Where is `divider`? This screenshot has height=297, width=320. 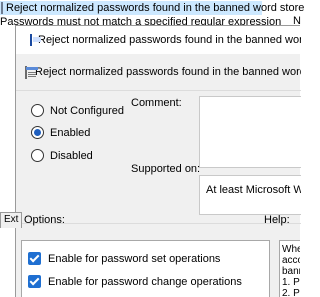
divider is located at coordinates (158, 90).